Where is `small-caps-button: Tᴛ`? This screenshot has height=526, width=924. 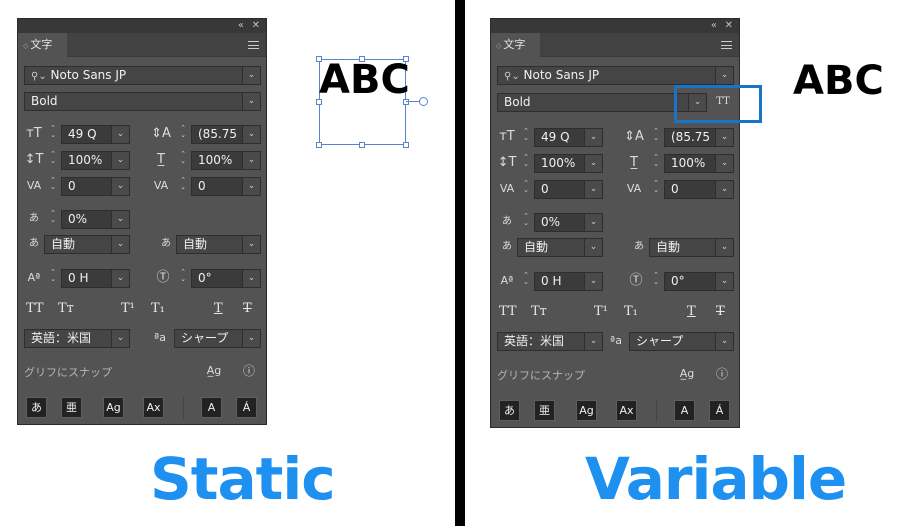 small-caps-button: Tᴛ is located at coordinates (66, 308).